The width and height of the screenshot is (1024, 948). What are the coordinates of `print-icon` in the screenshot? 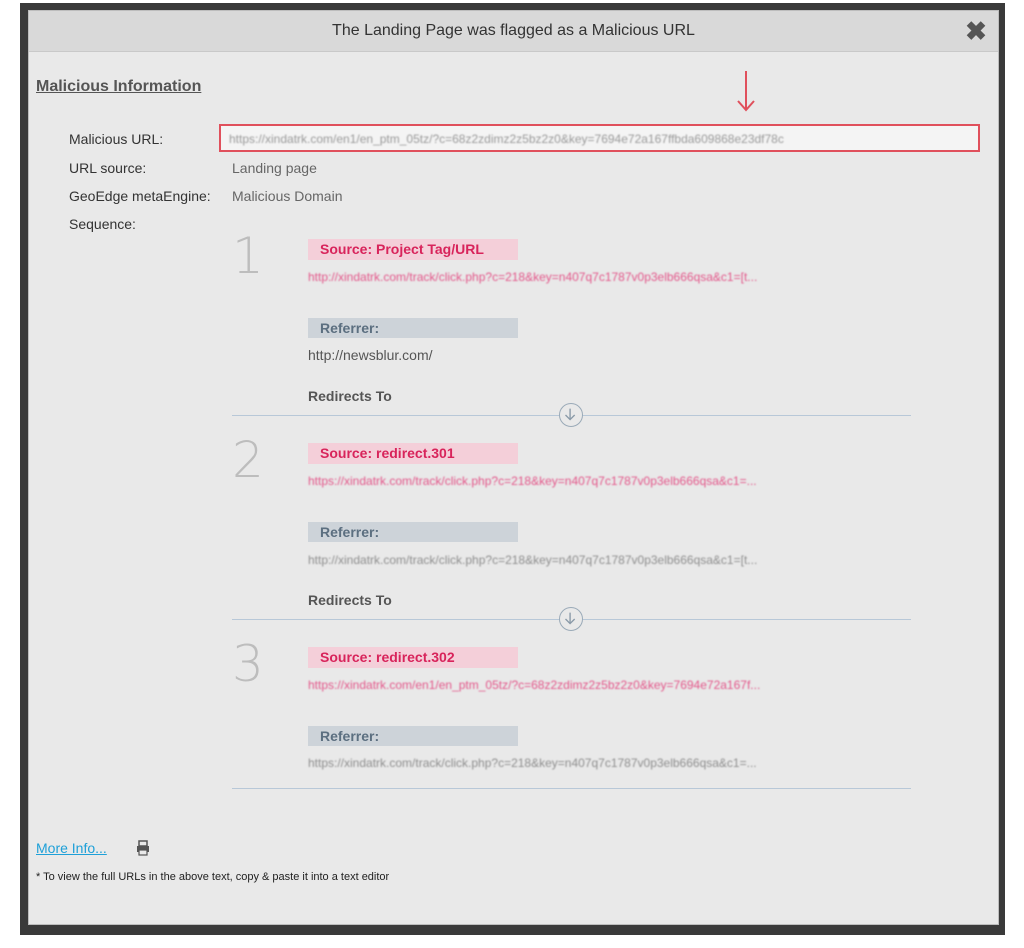 It's located at (143, 848).